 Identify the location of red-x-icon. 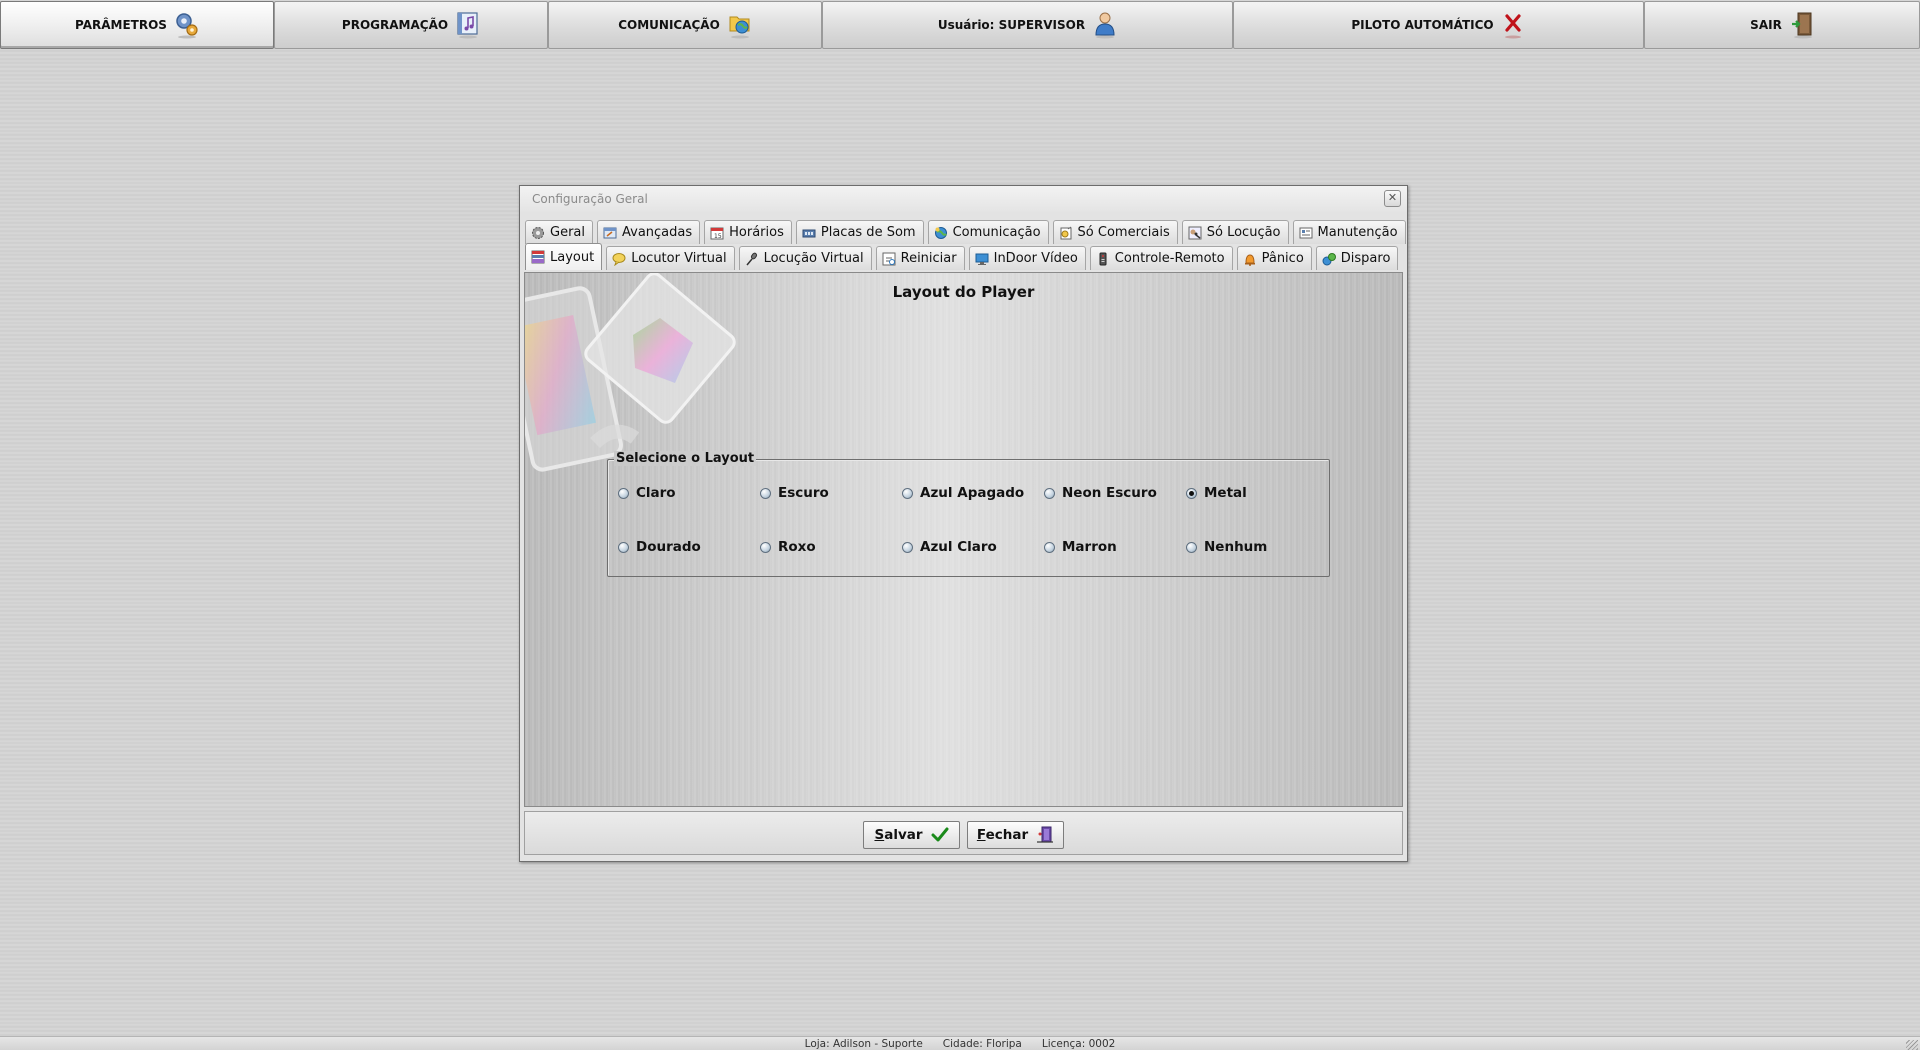
(1514, 25).